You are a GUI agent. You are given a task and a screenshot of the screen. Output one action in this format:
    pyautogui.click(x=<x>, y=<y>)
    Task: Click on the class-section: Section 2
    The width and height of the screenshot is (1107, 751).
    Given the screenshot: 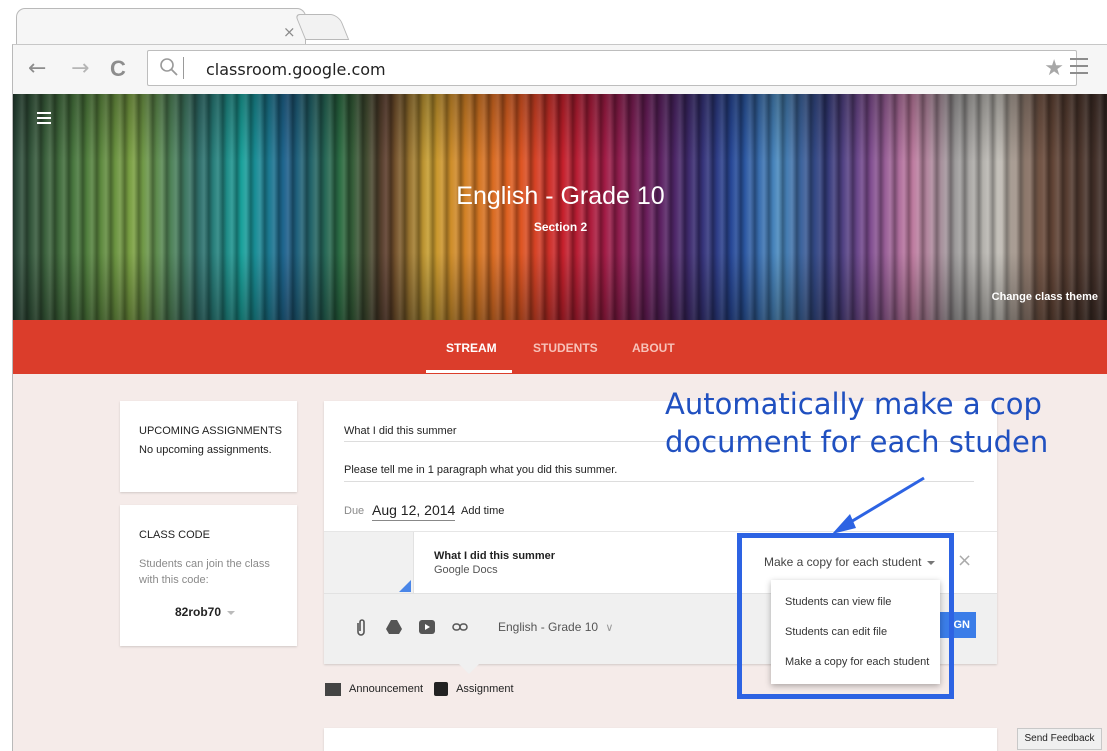 What is the action you would take?
    pyautogui.click(x=560, y=227)
    